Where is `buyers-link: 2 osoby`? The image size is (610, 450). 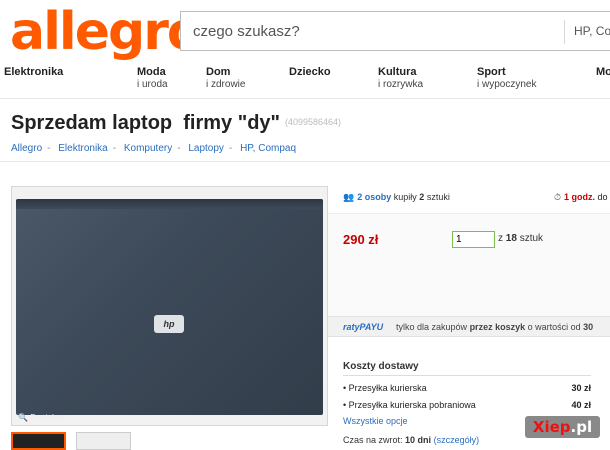
buyers-link: 2 osoby is located at coordinates (374, 197).